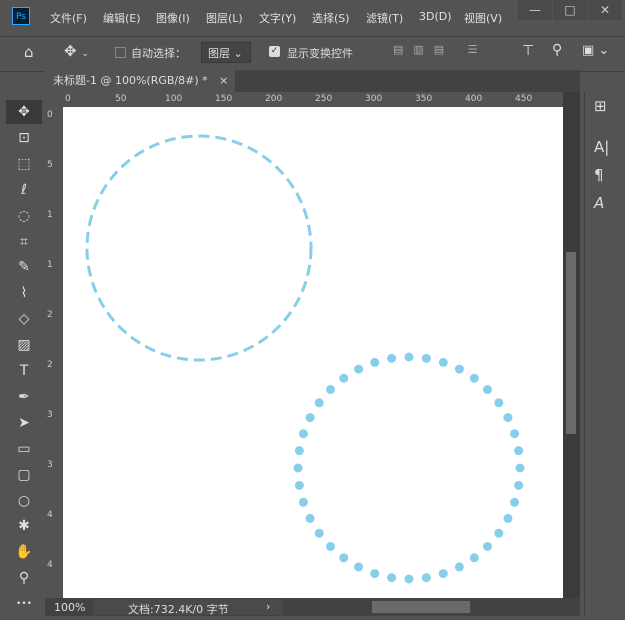 This screenshot has width=625, height=620. What do you see at coordinates (474, 99) in the screenshot?
I see `ruler-h-tick: 400` at bounding box center [474, 99].